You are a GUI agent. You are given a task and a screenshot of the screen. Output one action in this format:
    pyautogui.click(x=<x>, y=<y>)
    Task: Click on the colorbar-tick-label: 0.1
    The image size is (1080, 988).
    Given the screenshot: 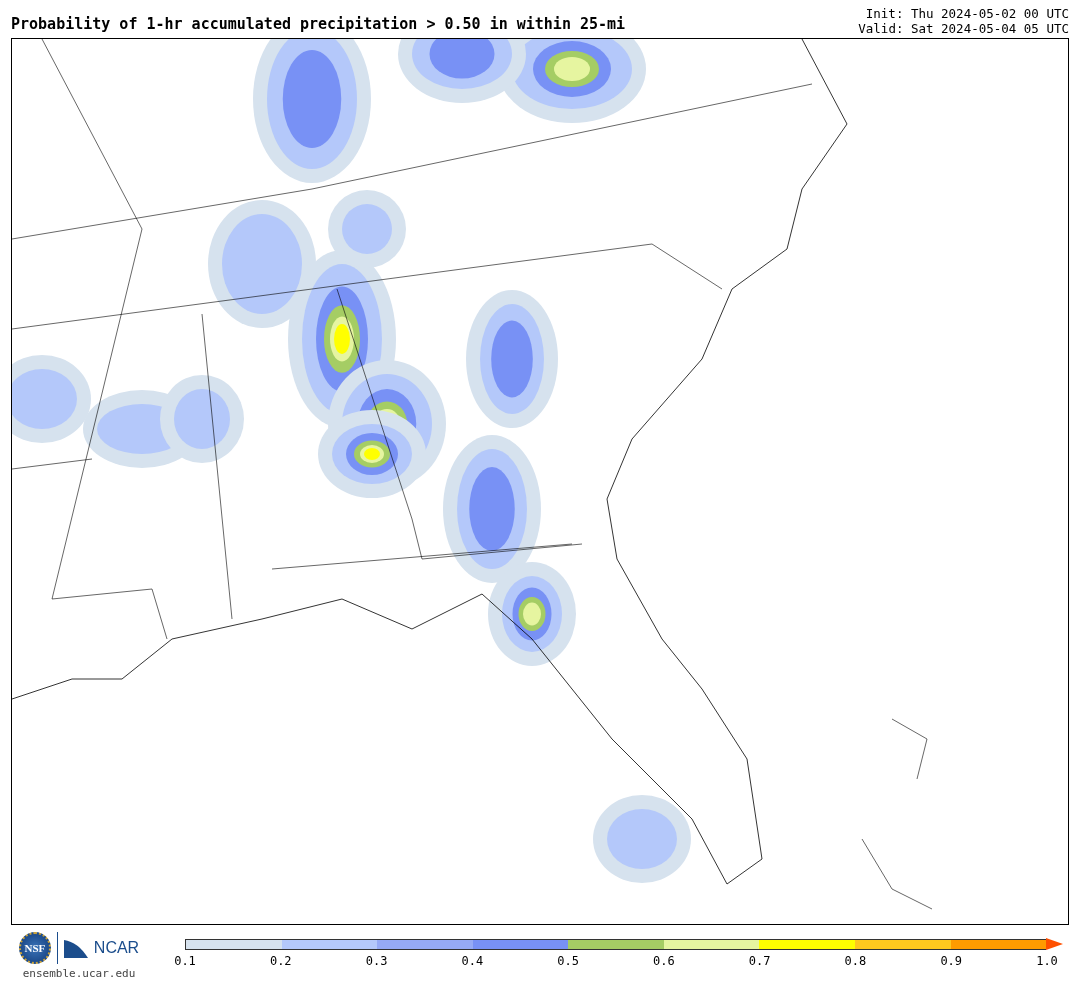 What is the action you would take?
    pyautogui.click(x=185, y=961)
    